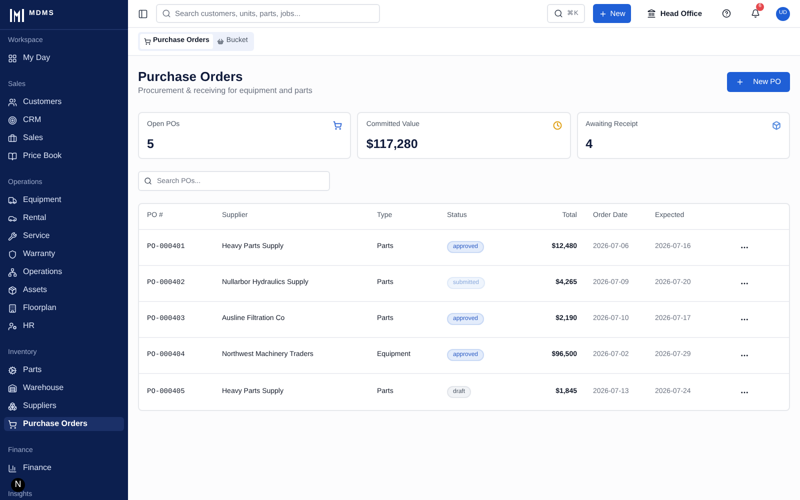 The image size is (800, 500). What do you see at coordinates (64, 370) in the screenshot?
I see `nav-item: Parts` at bounding box center [64, 370].